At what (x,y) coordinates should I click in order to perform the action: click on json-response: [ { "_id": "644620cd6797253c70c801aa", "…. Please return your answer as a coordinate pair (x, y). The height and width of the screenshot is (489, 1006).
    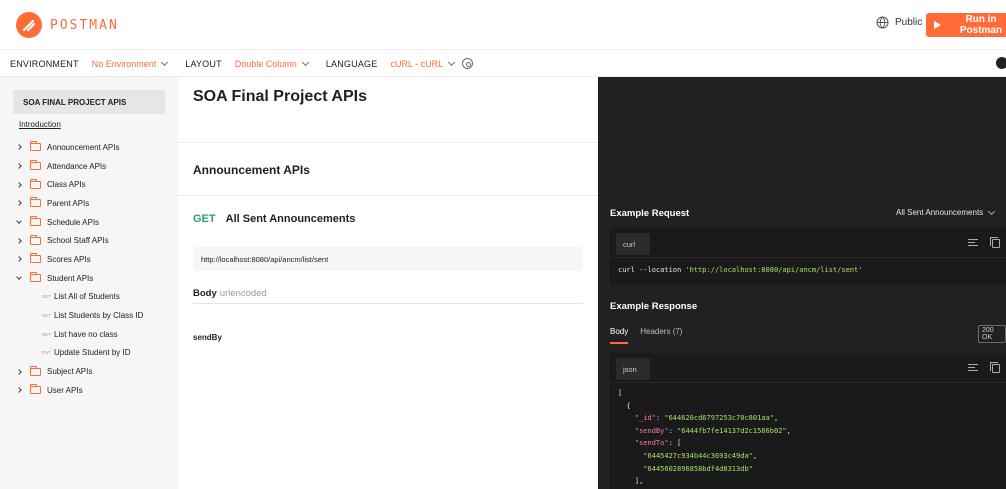
    Looking at the image, I should click on (704, 437).